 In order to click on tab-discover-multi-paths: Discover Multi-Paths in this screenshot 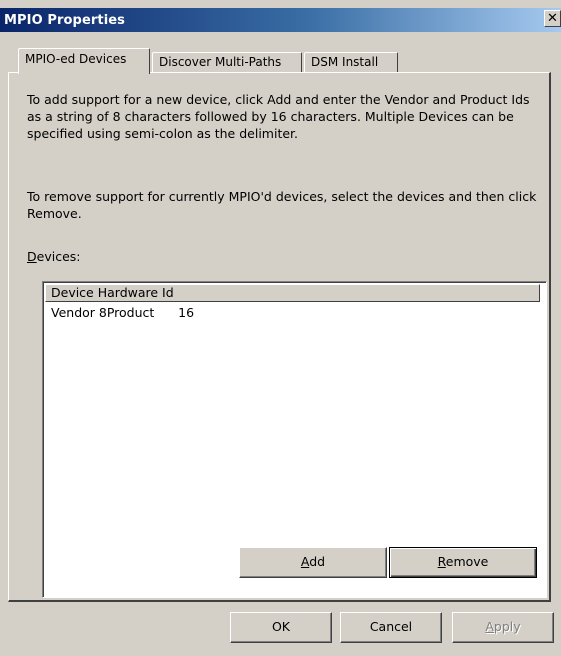, I will do `click(227, 63)`.